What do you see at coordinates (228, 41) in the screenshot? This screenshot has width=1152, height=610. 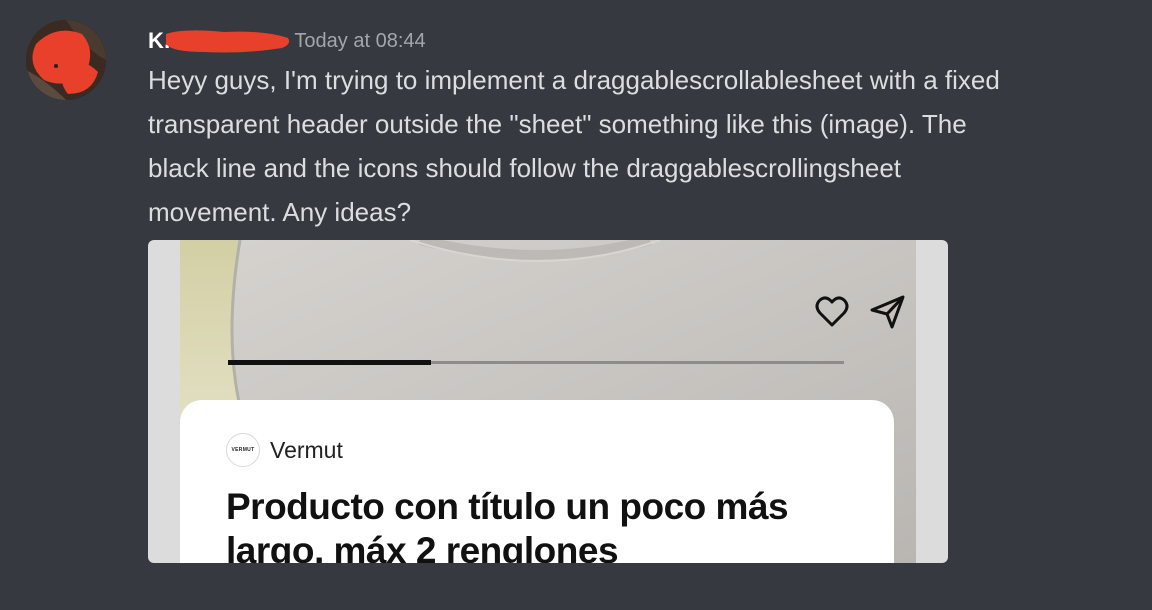 I see `redaction-scribble` at bounding box center [228, 41].